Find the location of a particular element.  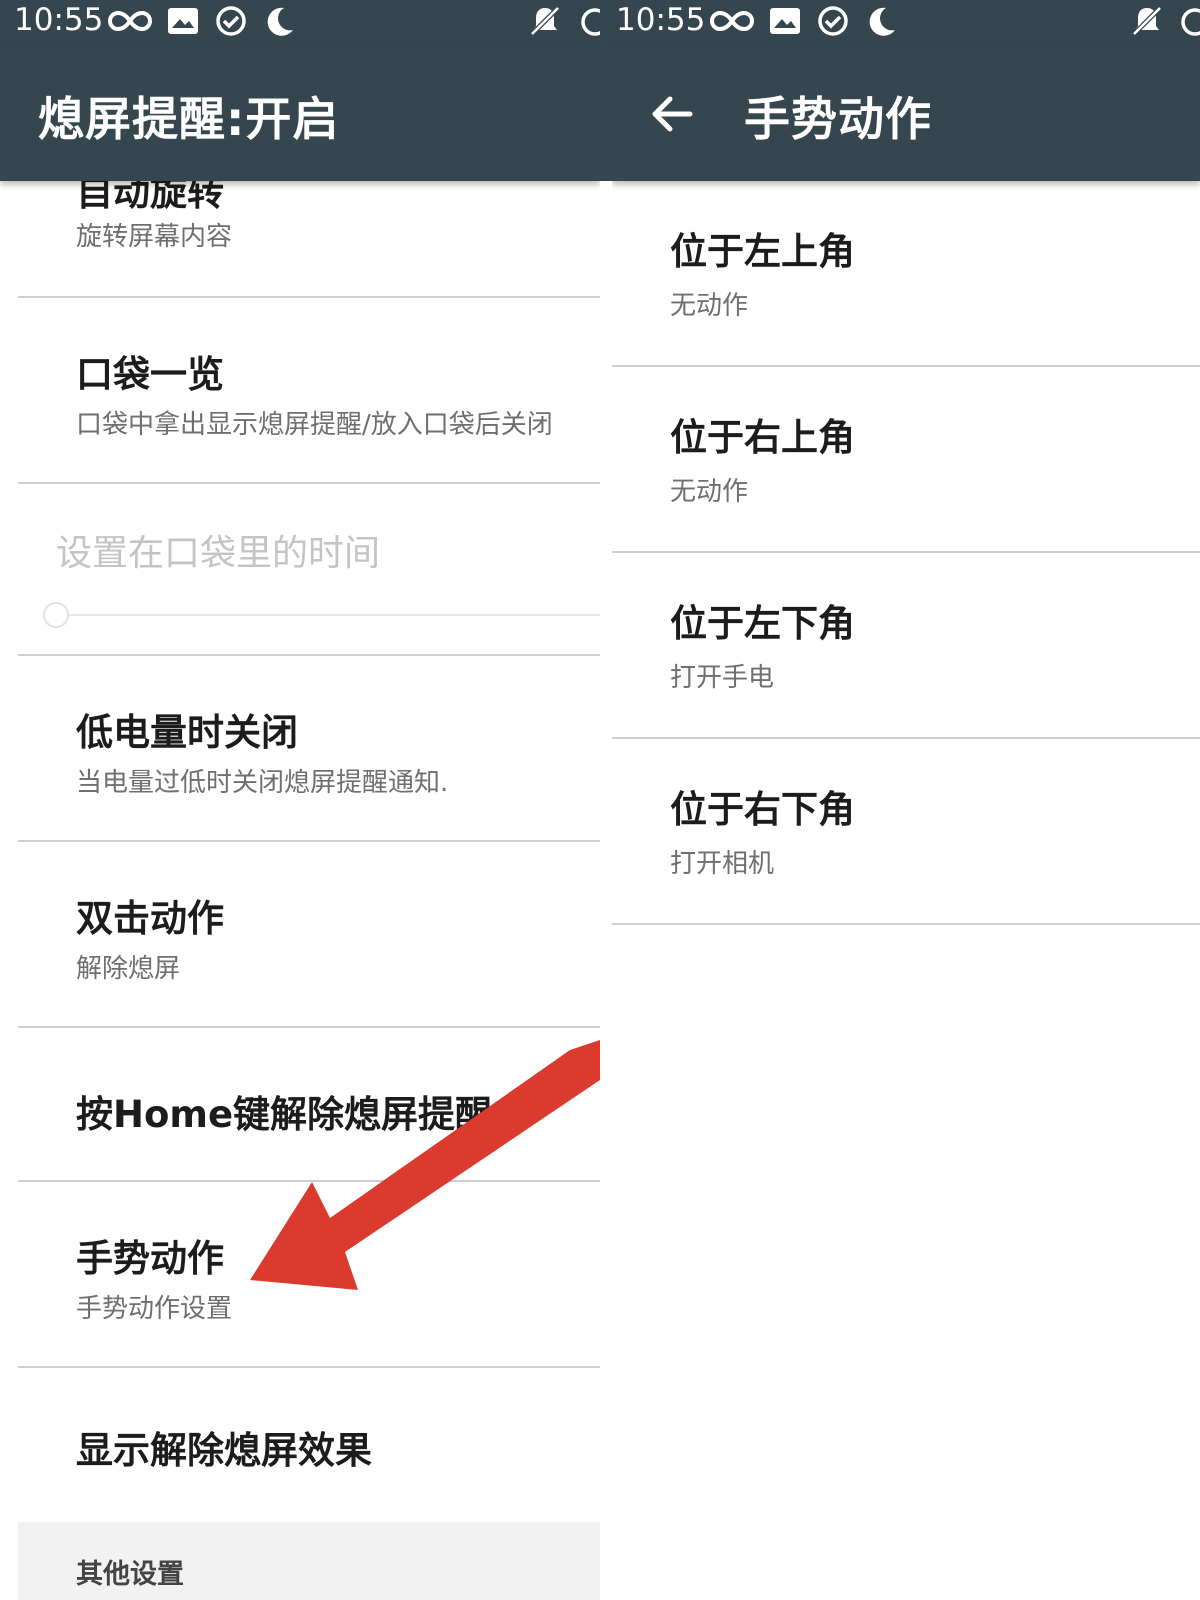

item-title: 位于右上角 is located at coordinates (762, 437).